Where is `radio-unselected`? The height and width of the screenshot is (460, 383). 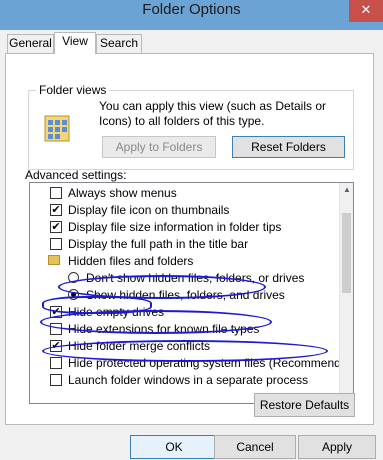
radio-unselected is located at coordinates (73, 277).